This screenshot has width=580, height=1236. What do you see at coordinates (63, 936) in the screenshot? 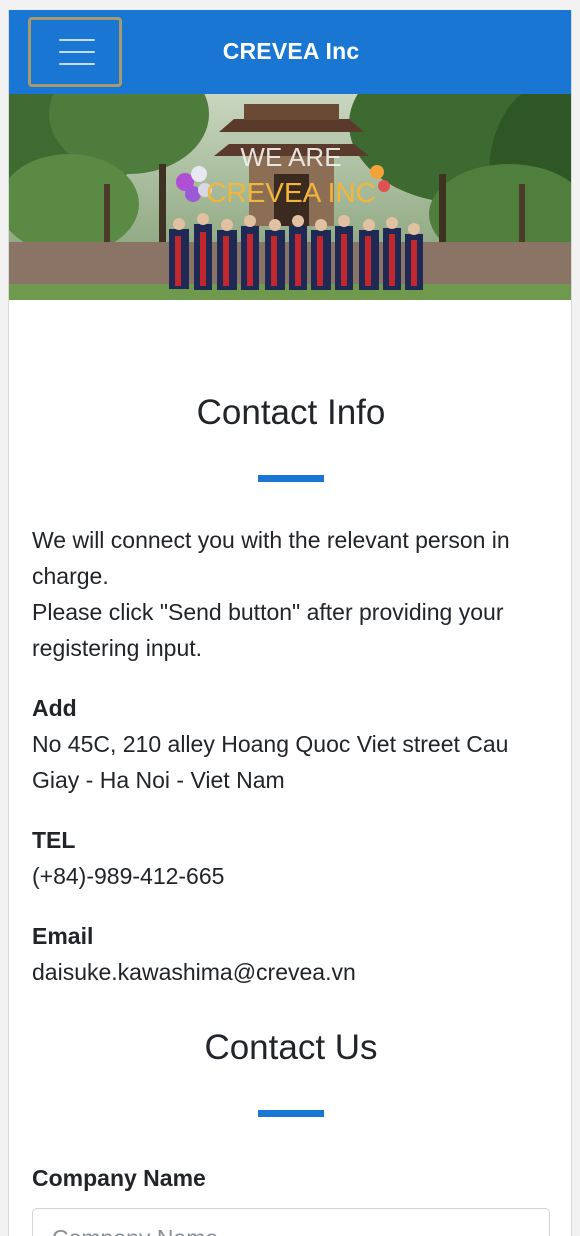
I see `email-label: Email` at bounding box center [63, 936].